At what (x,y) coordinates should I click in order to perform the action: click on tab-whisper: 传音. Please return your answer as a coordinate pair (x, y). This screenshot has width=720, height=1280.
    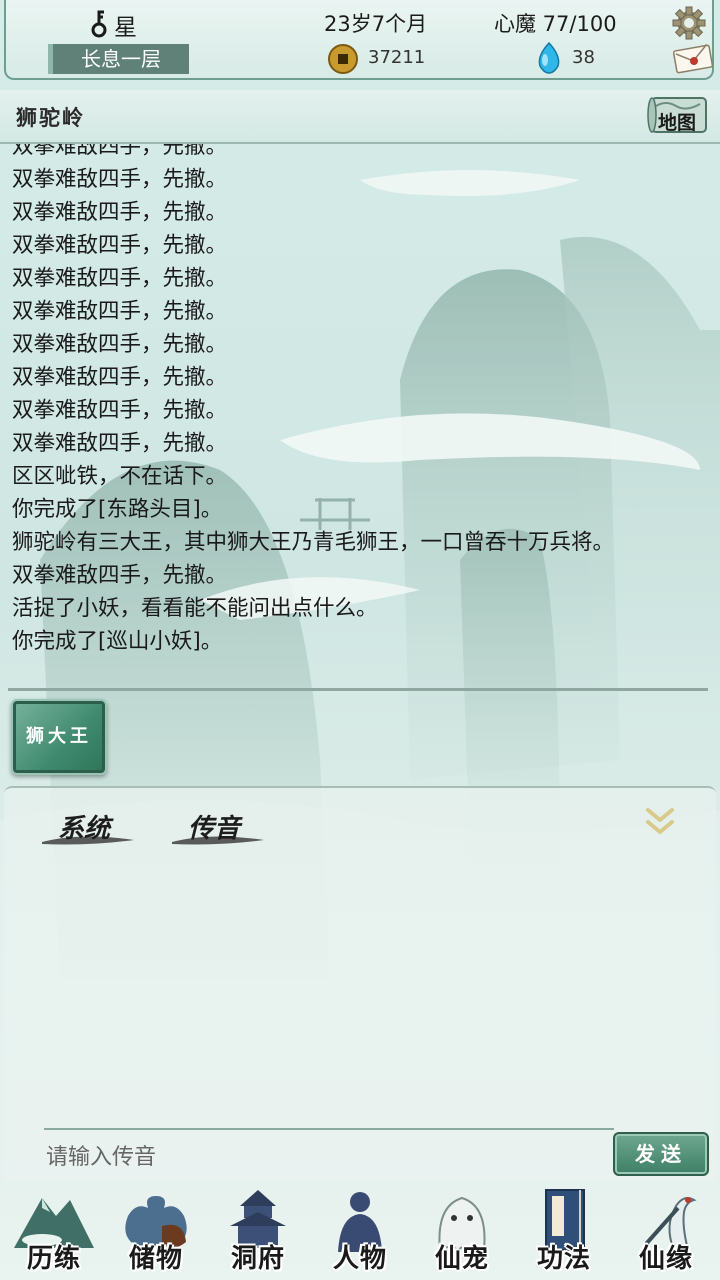
    Looking at the image, I should click on (218, 826).